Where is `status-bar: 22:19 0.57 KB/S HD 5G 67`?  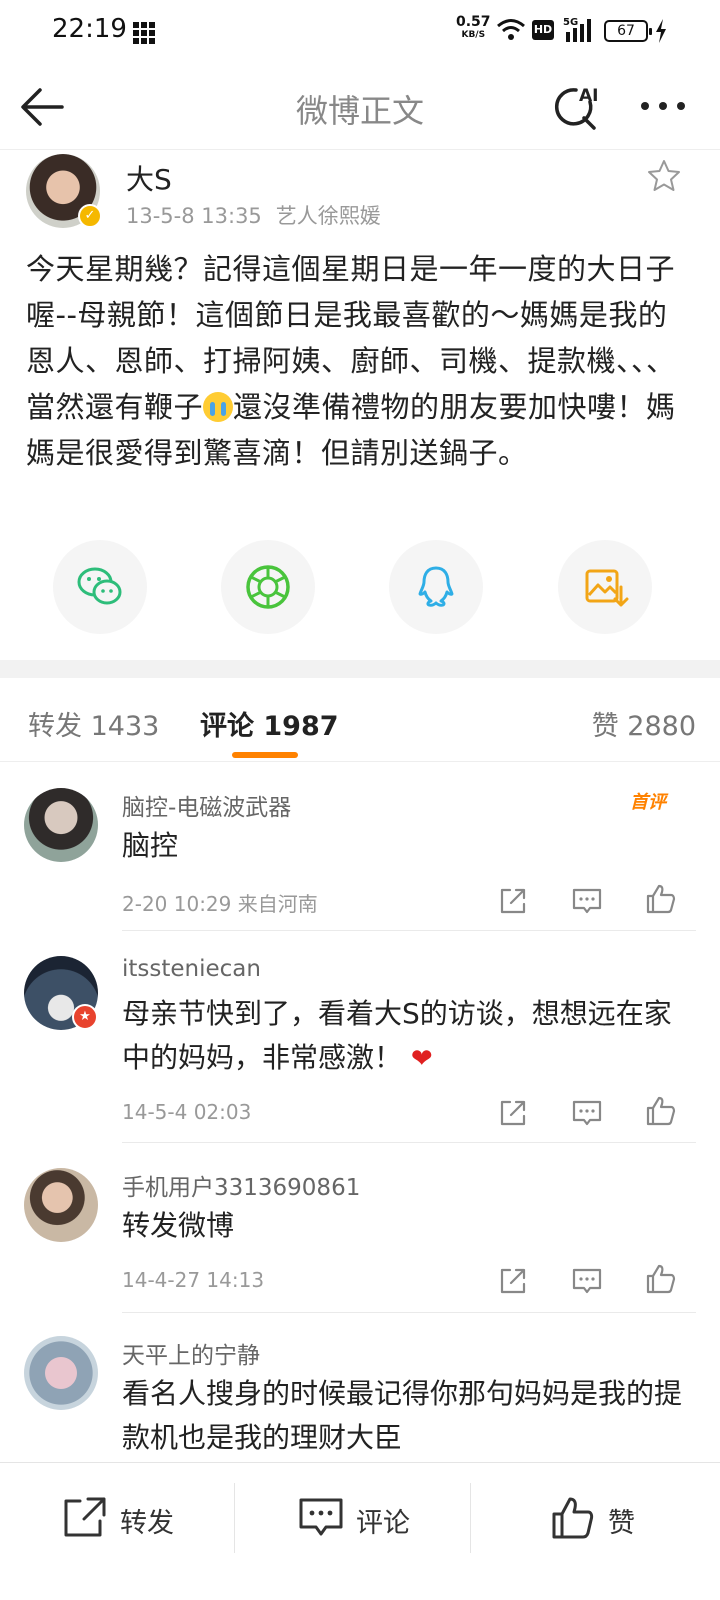 status-bar: 22:19 0.57 KB/S HD 5G 67 is located at coordinates (360, 32).